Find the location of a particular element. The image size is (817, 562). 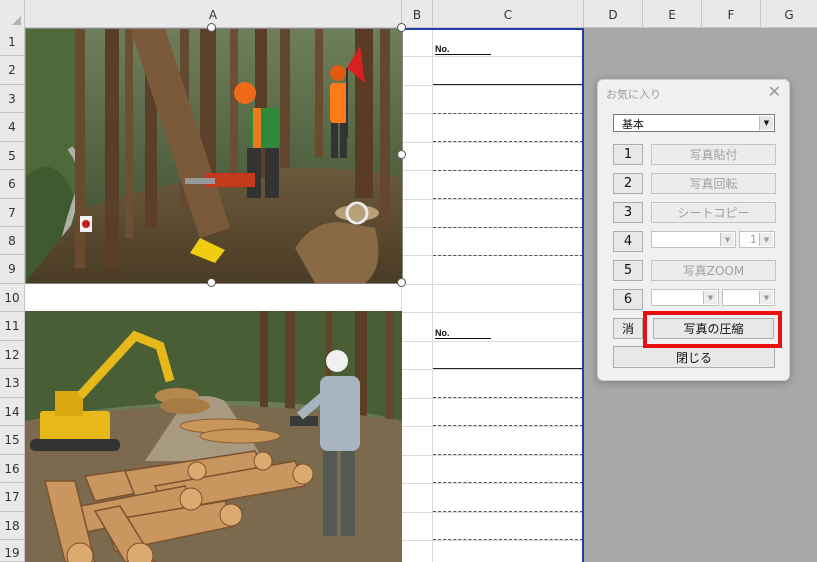

row-header-16: 16 is located at coordinates (12, 469).